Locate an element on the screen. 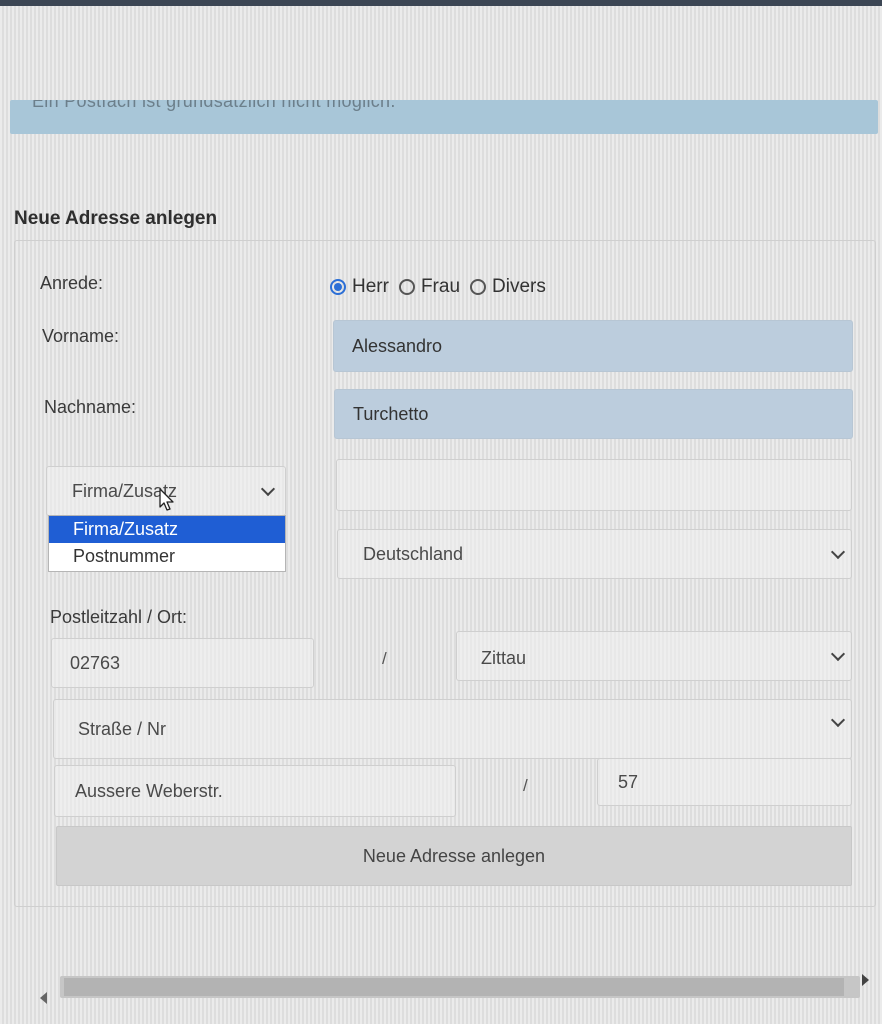 Image resolution: width=882 pixels, height=1024 pixels. lastname-value: Turchetto is located at coordinates (391, 413).